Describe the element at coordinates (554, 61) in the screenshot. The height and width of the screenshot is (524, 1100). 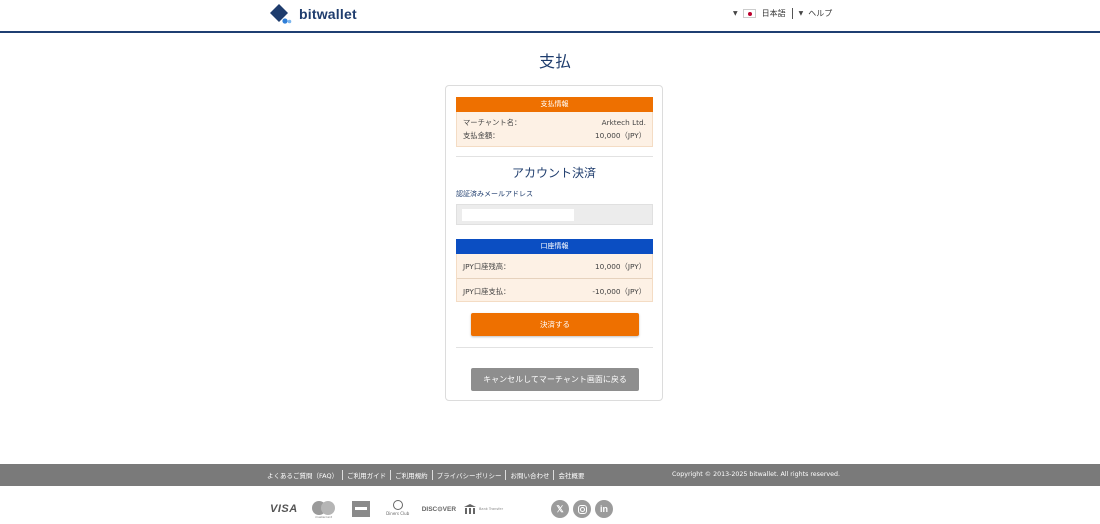
I see `page-title: 支払` at that location.